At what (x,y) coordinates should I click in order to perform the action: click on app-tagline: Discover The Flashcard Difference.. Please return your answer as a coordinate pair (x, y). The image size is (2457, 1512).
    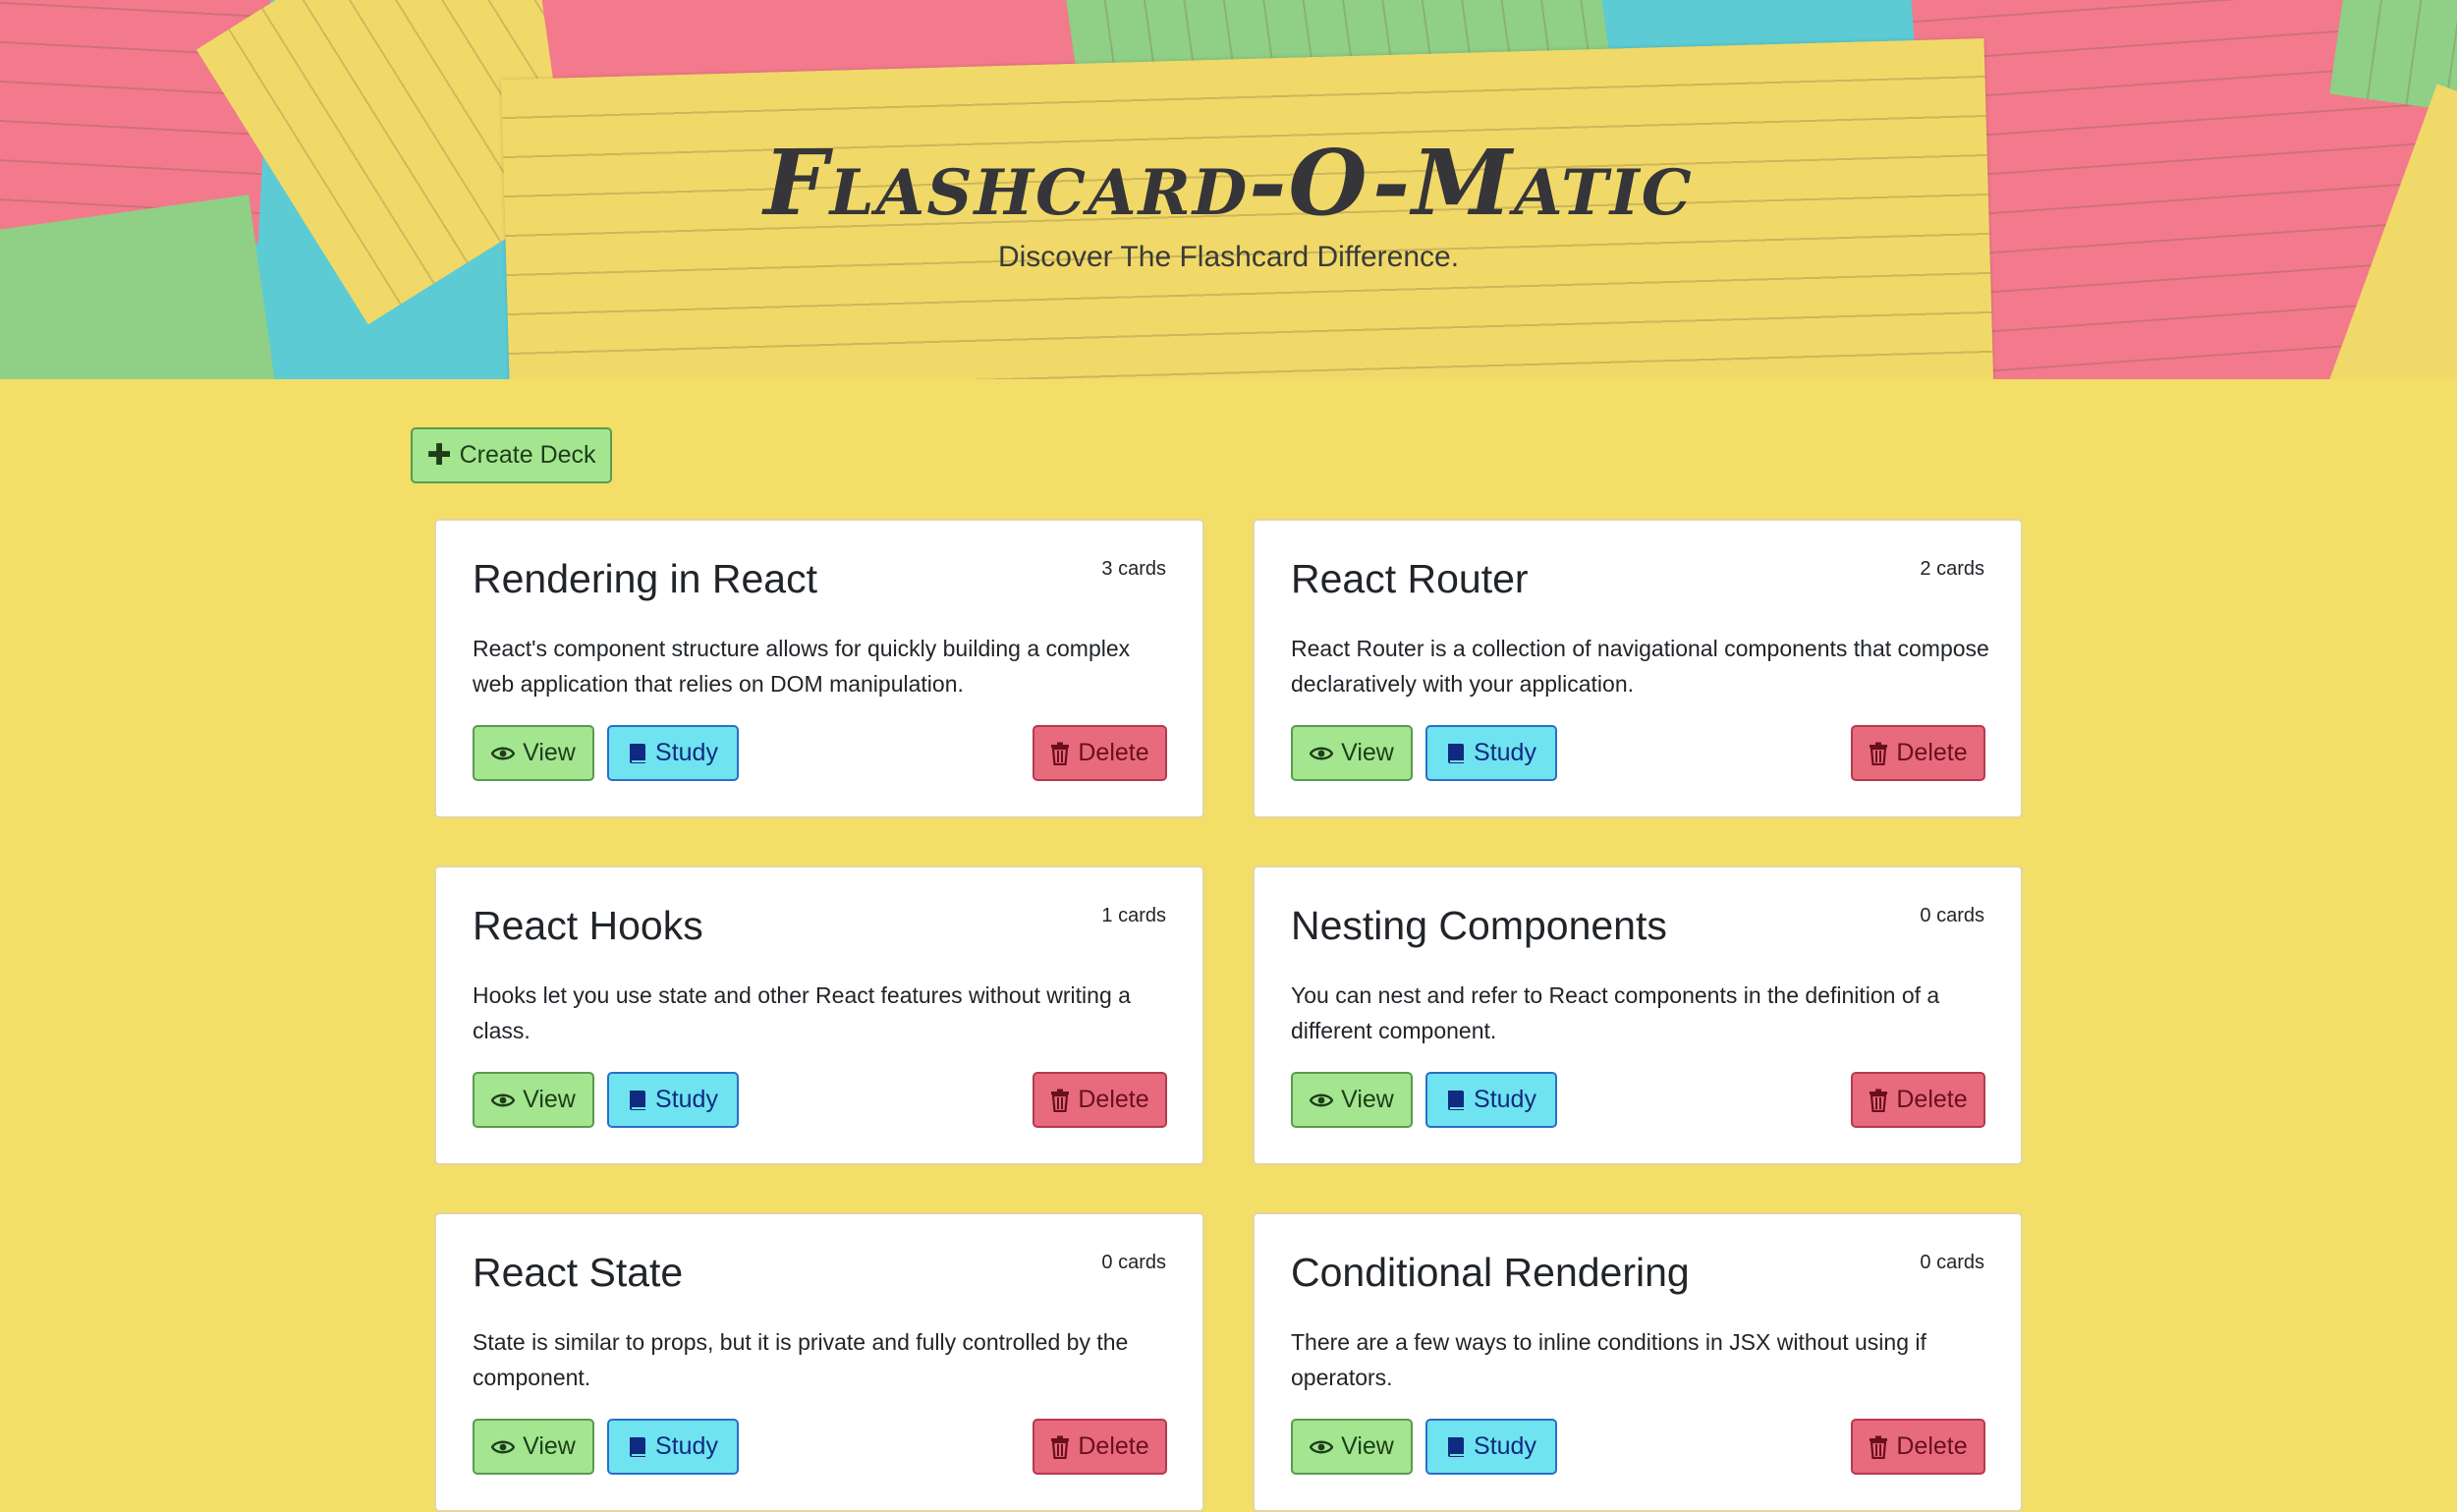
    Looking at the image, I should click on (1228, 257).